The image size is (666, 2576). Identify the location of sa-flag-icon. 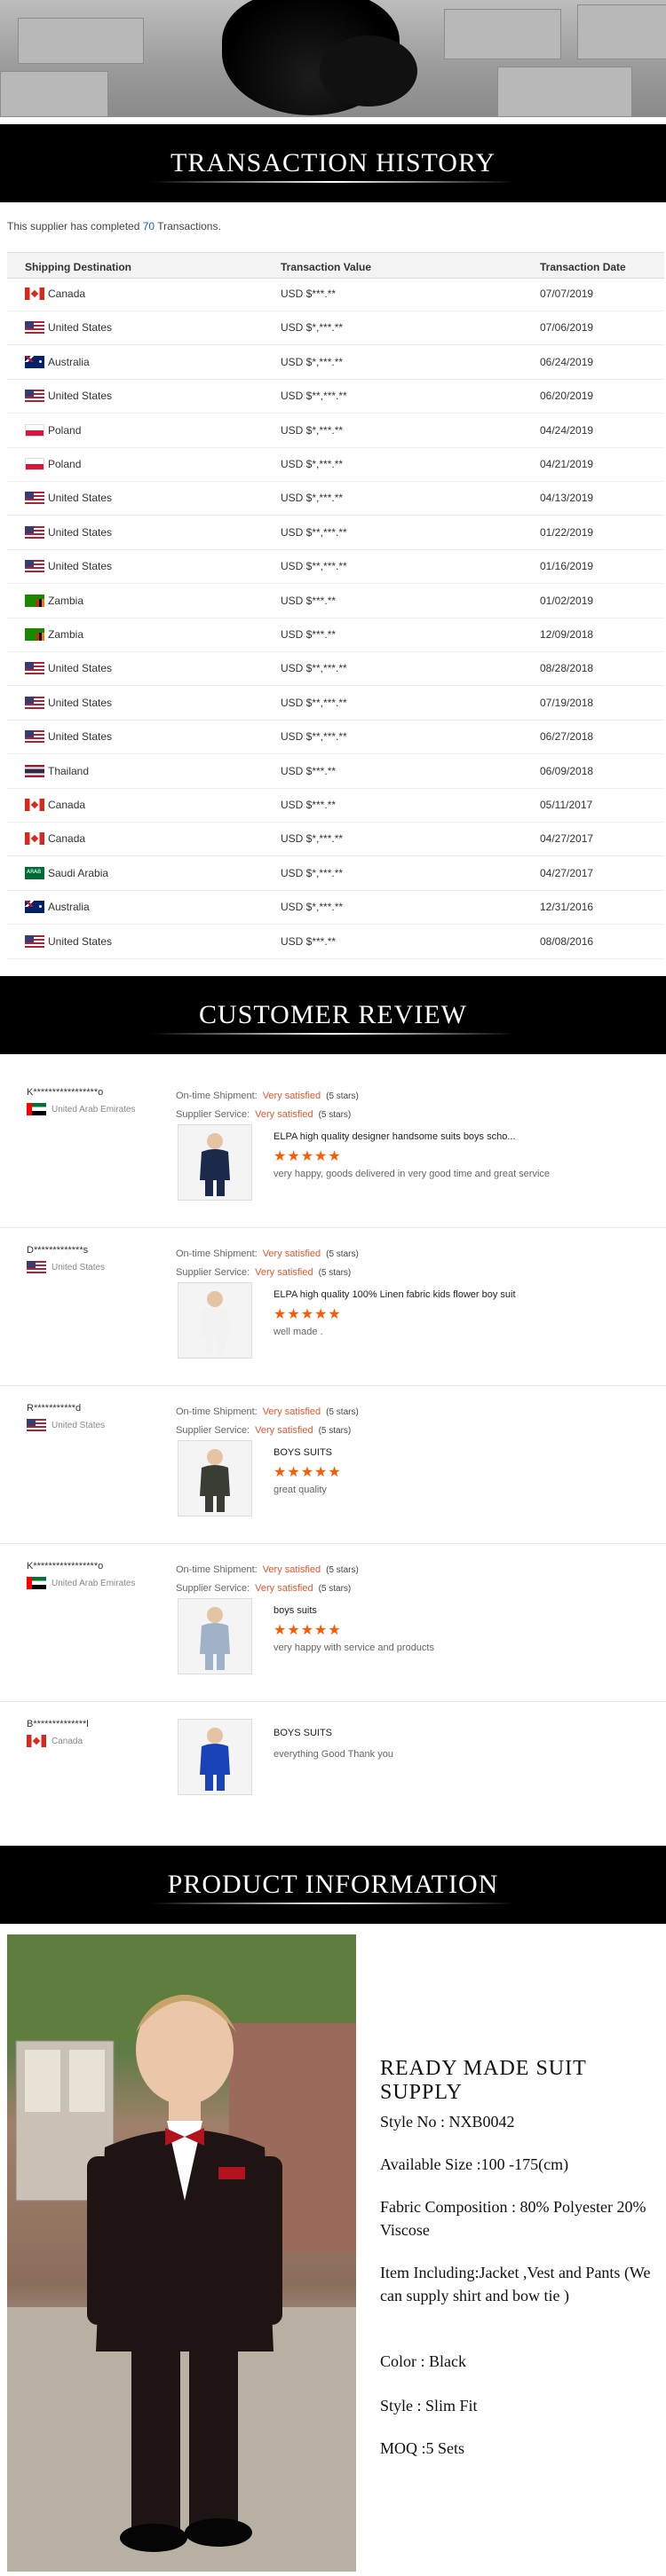
(34, 873).